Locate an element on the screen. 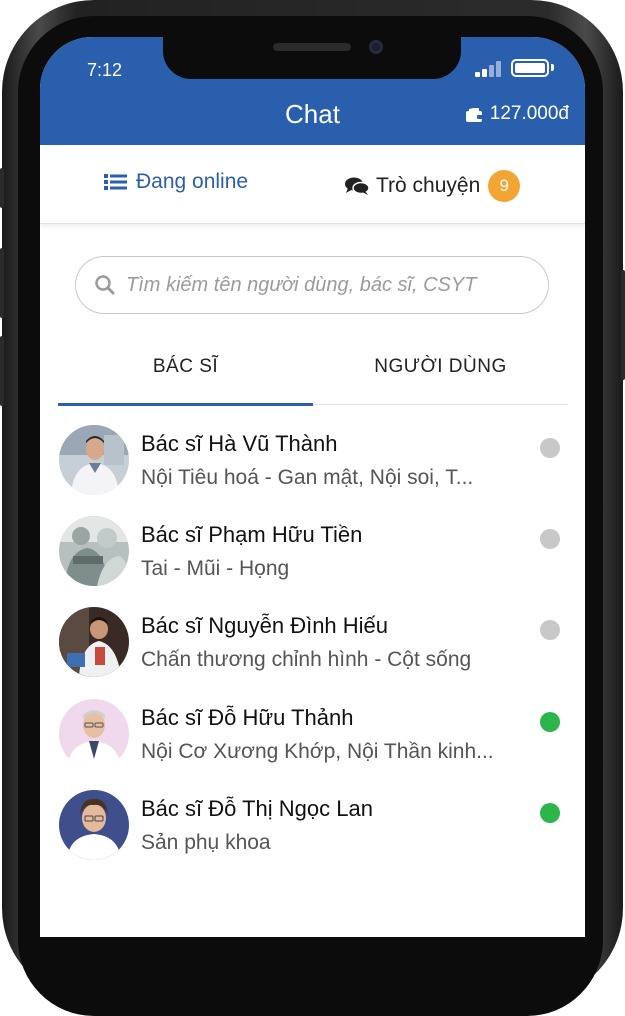 This screenshot has height=1016, width=625. power-button is located at coordinates (623, 325).